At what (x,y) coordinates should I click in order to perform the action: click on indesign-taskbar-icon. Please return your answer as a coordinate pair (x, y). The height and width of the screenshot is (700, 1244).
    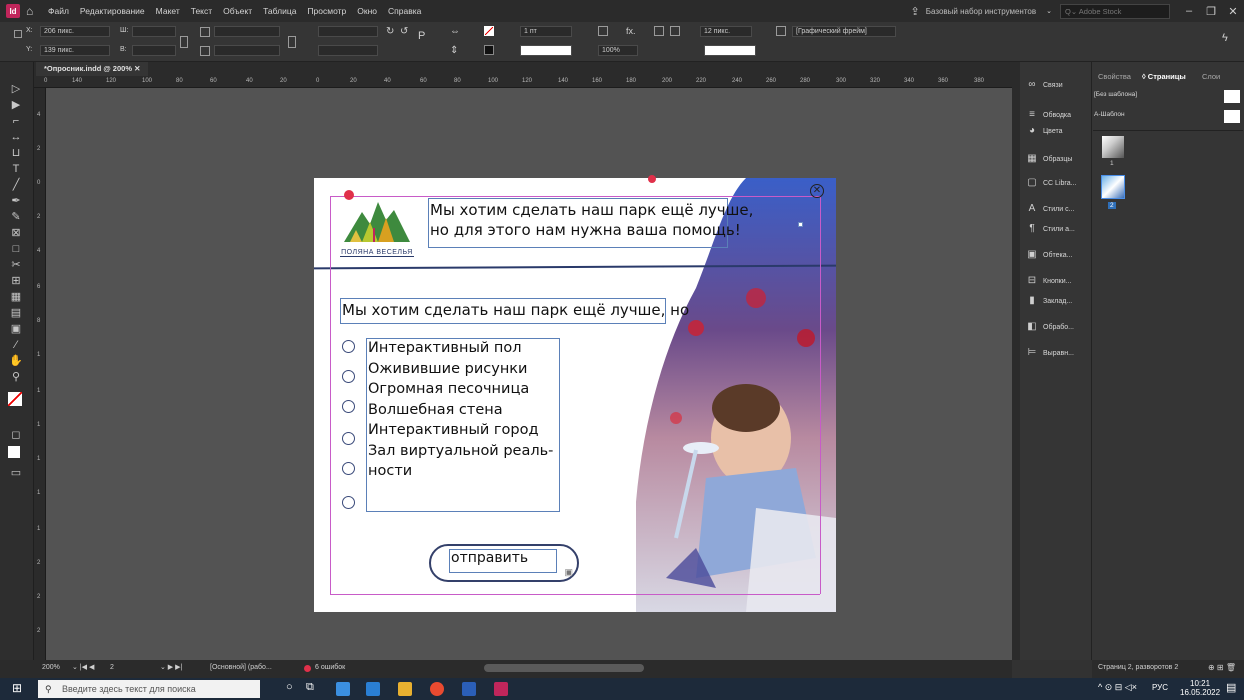
    Looking at the image, I should click on (501, 689).